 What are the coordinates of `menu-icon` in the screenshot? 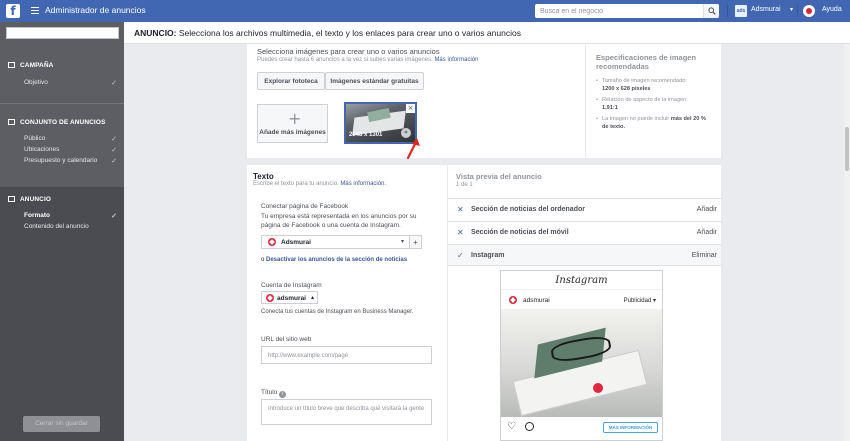 It's located at (35, 10).